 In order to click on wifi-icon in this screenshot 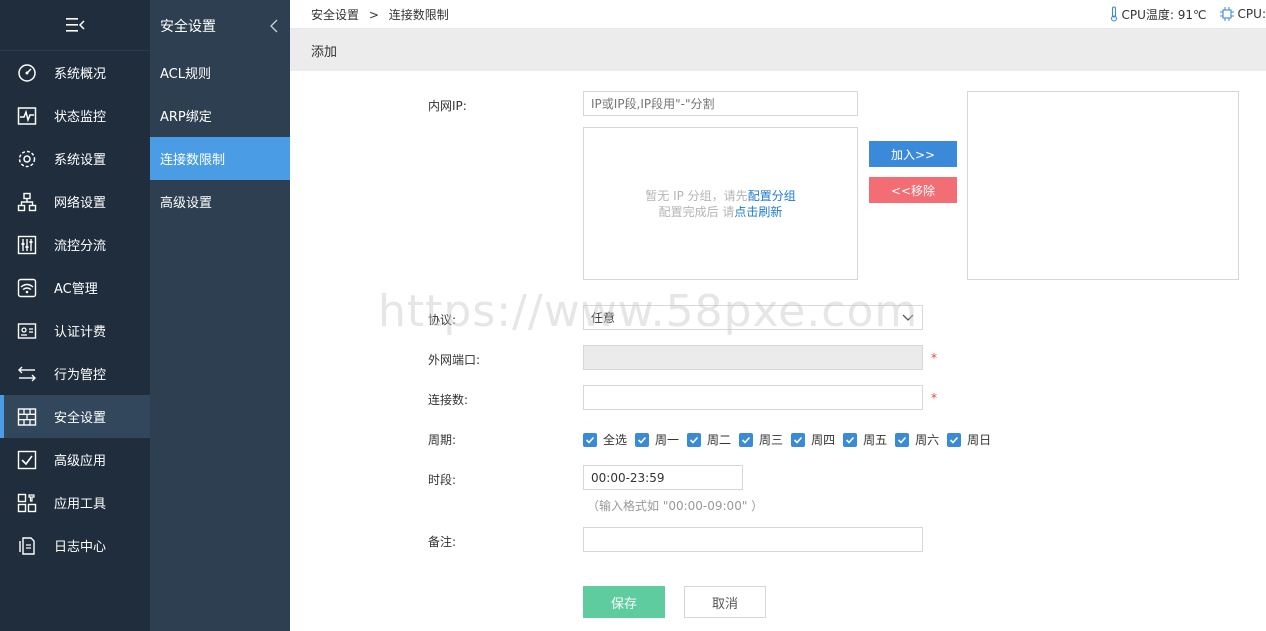, I will do `click(27, 288)`.